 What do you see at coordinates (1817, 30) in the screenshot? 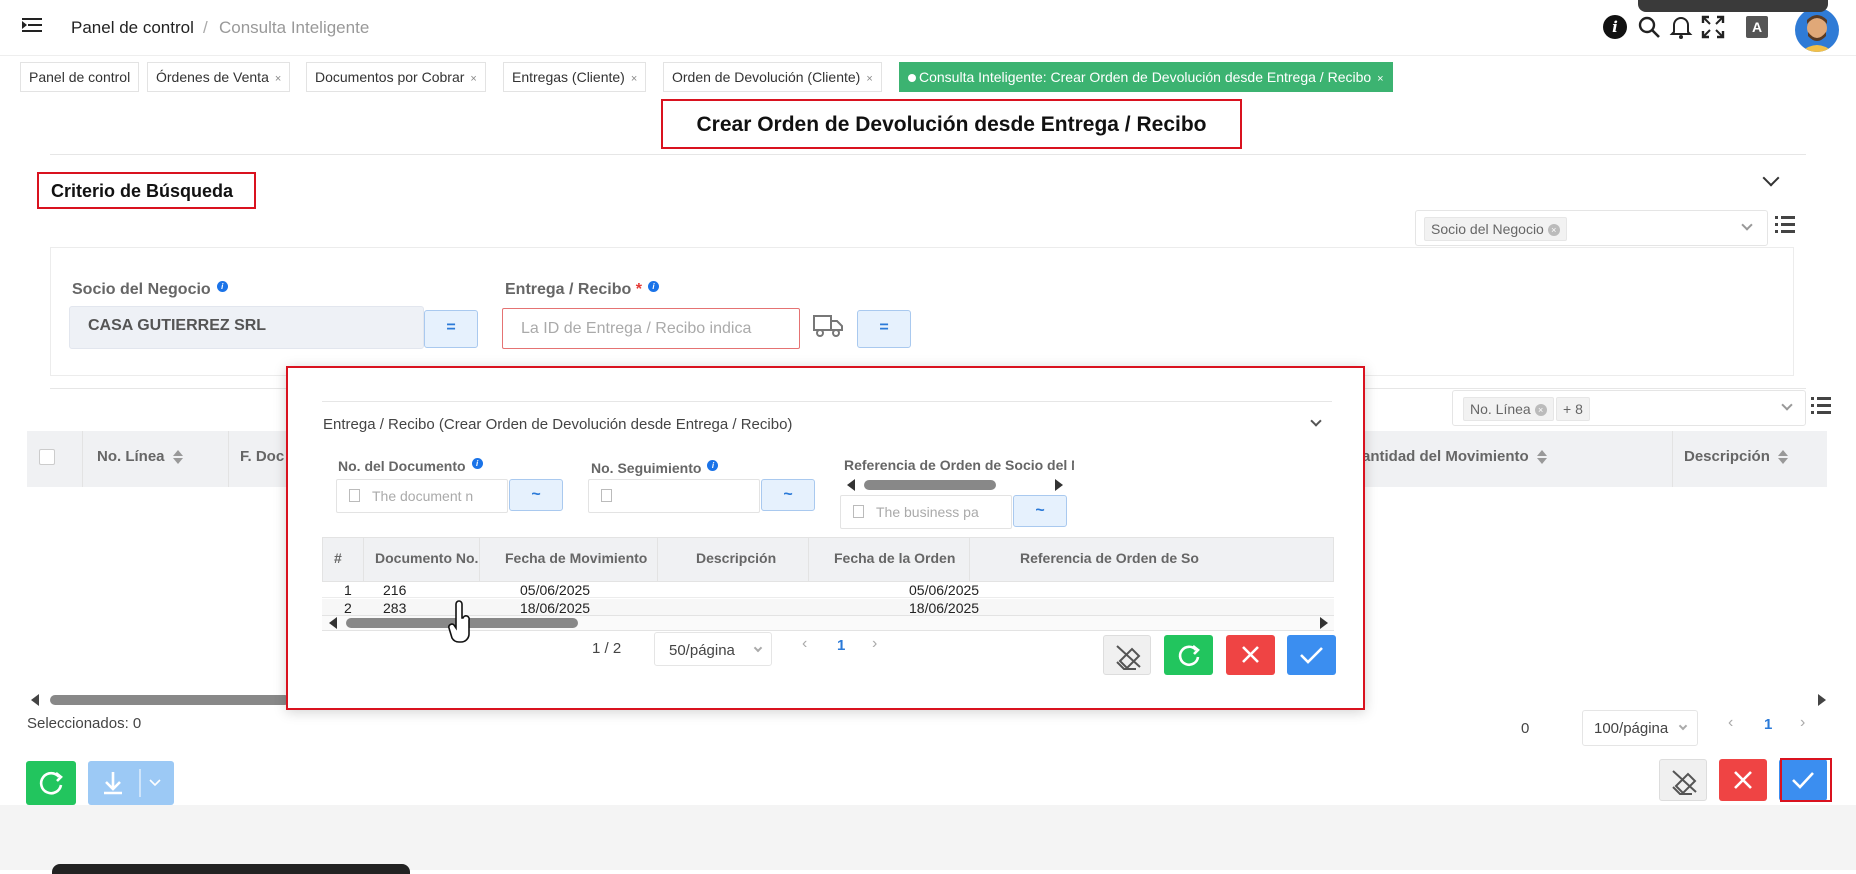
I see `avatar` at bounding box center [1817, 30].